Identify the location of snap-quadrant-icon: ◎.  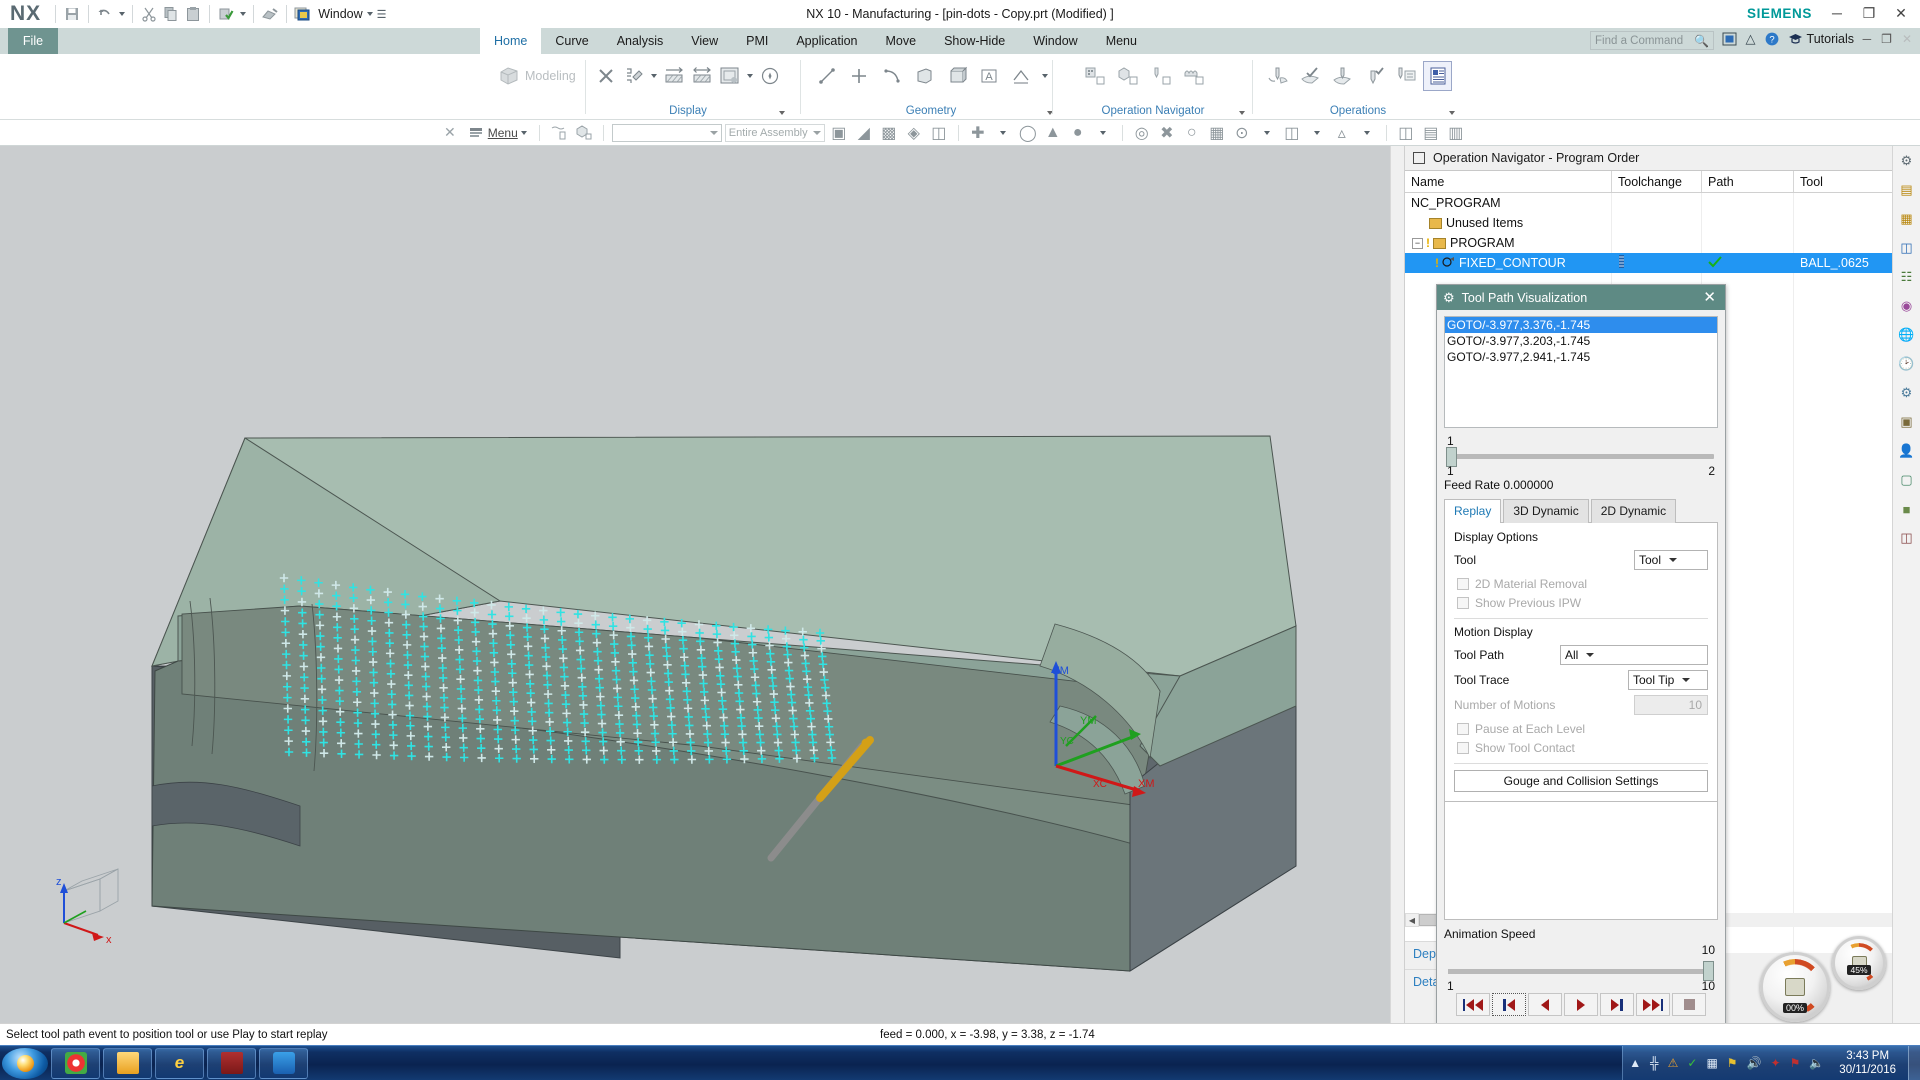
(1142, 133).